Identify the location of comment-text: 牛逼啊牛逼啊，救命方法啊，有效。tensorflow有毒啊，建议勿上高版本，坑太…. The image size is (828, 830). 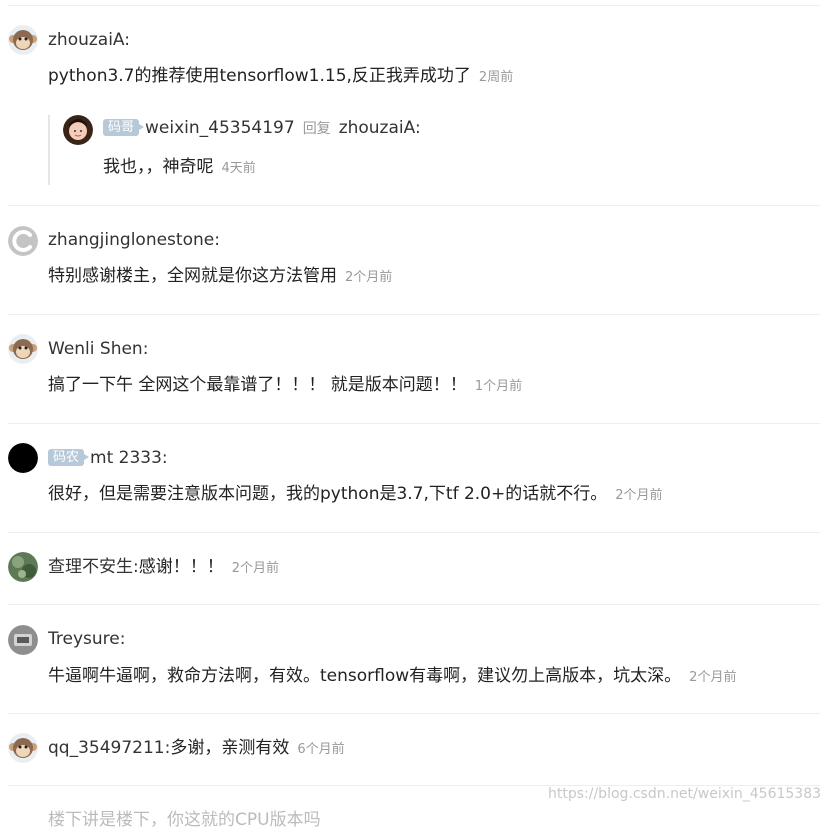
(365, 676).